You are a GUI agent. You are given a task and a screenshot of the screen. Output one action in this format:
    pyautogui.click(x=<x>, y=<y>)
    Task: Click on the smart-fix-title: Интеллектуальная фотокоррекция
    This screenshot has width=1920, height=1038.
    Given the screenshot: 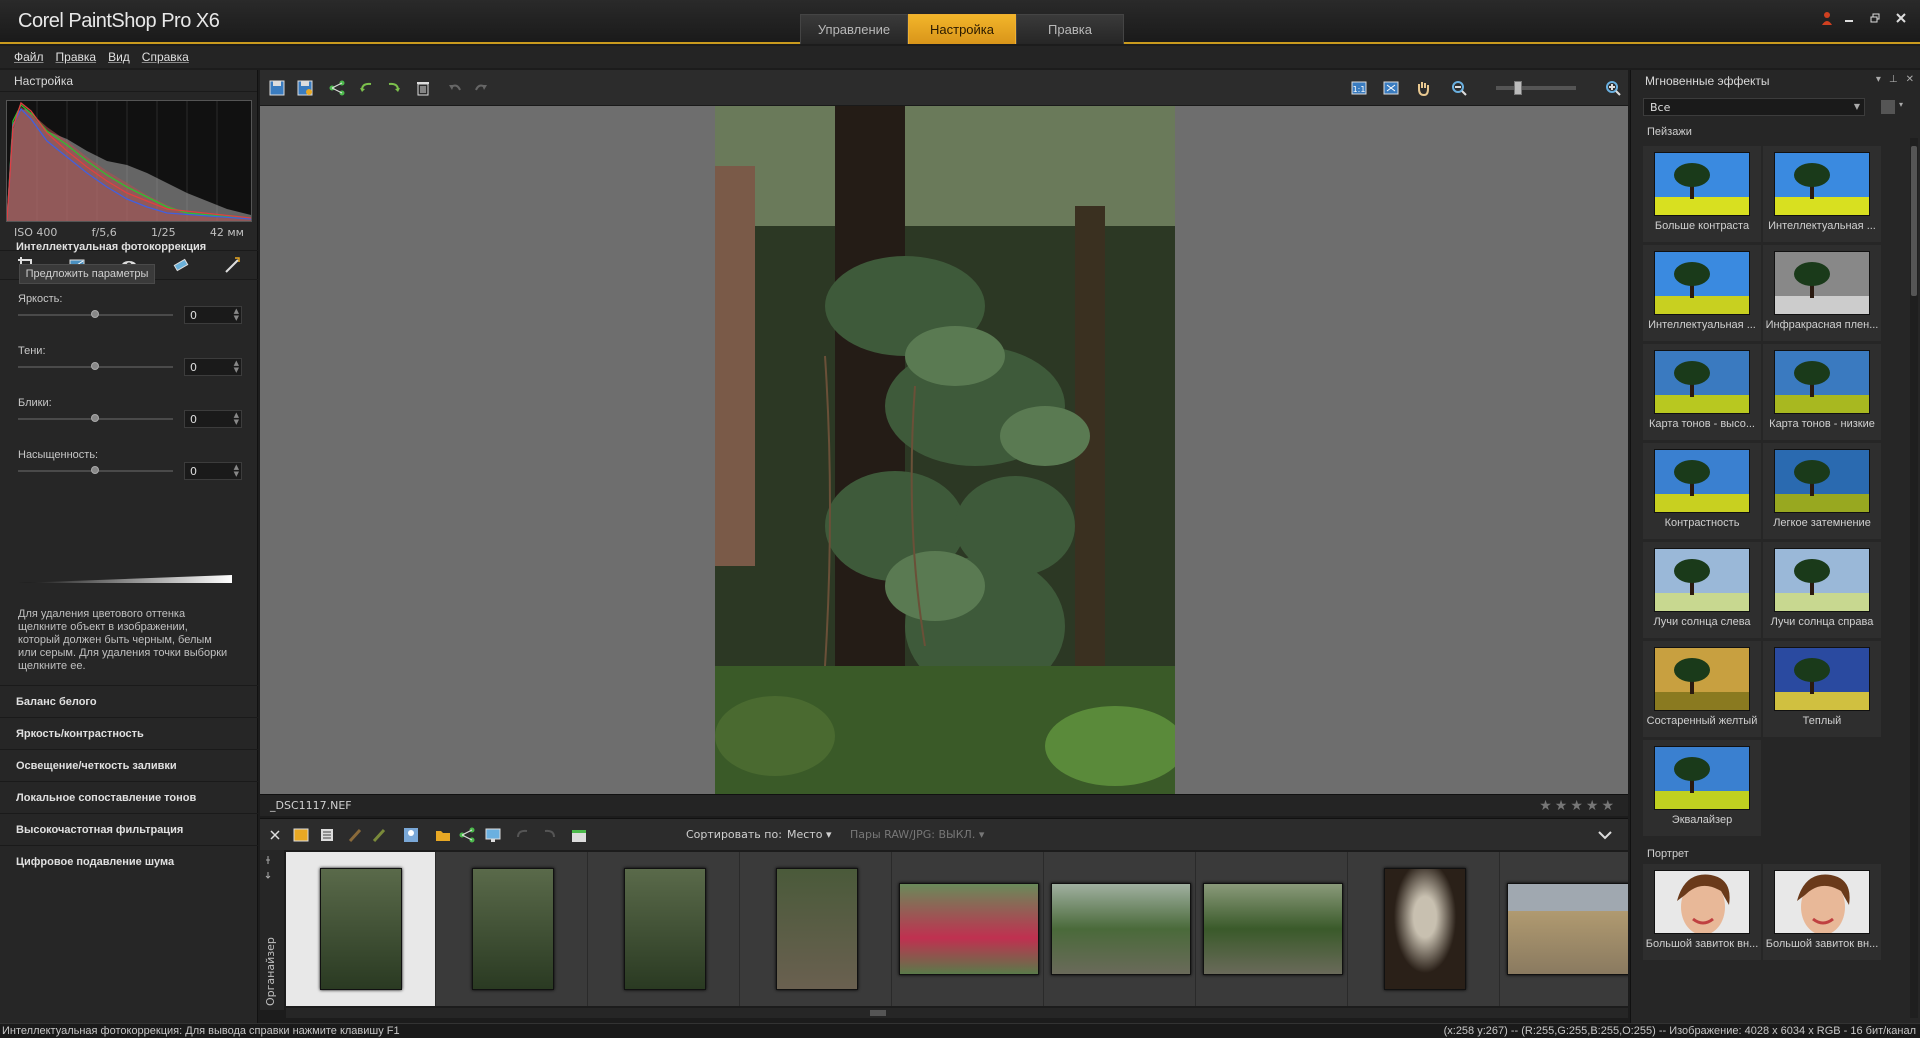 What is the action you would take?
    pyautogui.click(x=111, y=247)
    